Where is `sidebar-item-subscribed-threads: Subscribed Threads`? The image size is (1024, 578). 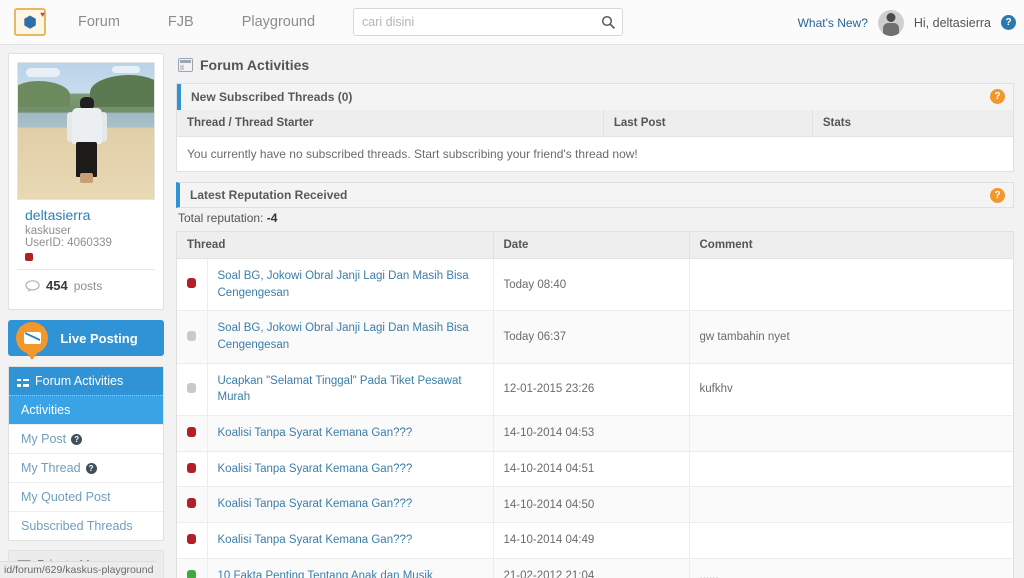
sidebar-item-subscribed-threads: Subscribed Threads is located at coordinates (86, 525).